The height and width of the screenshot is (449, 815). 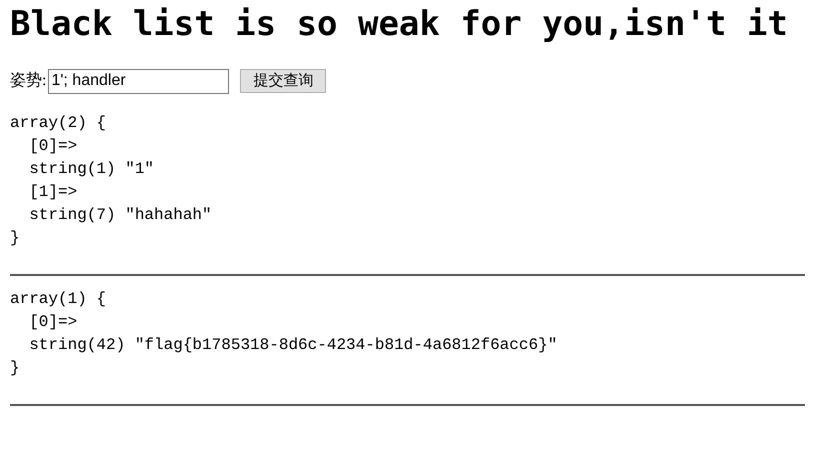 What do you see at coordinates (139, 81) in the screenshot?
I see `input-field: 1'; handler` at bounding box center [139, 81].